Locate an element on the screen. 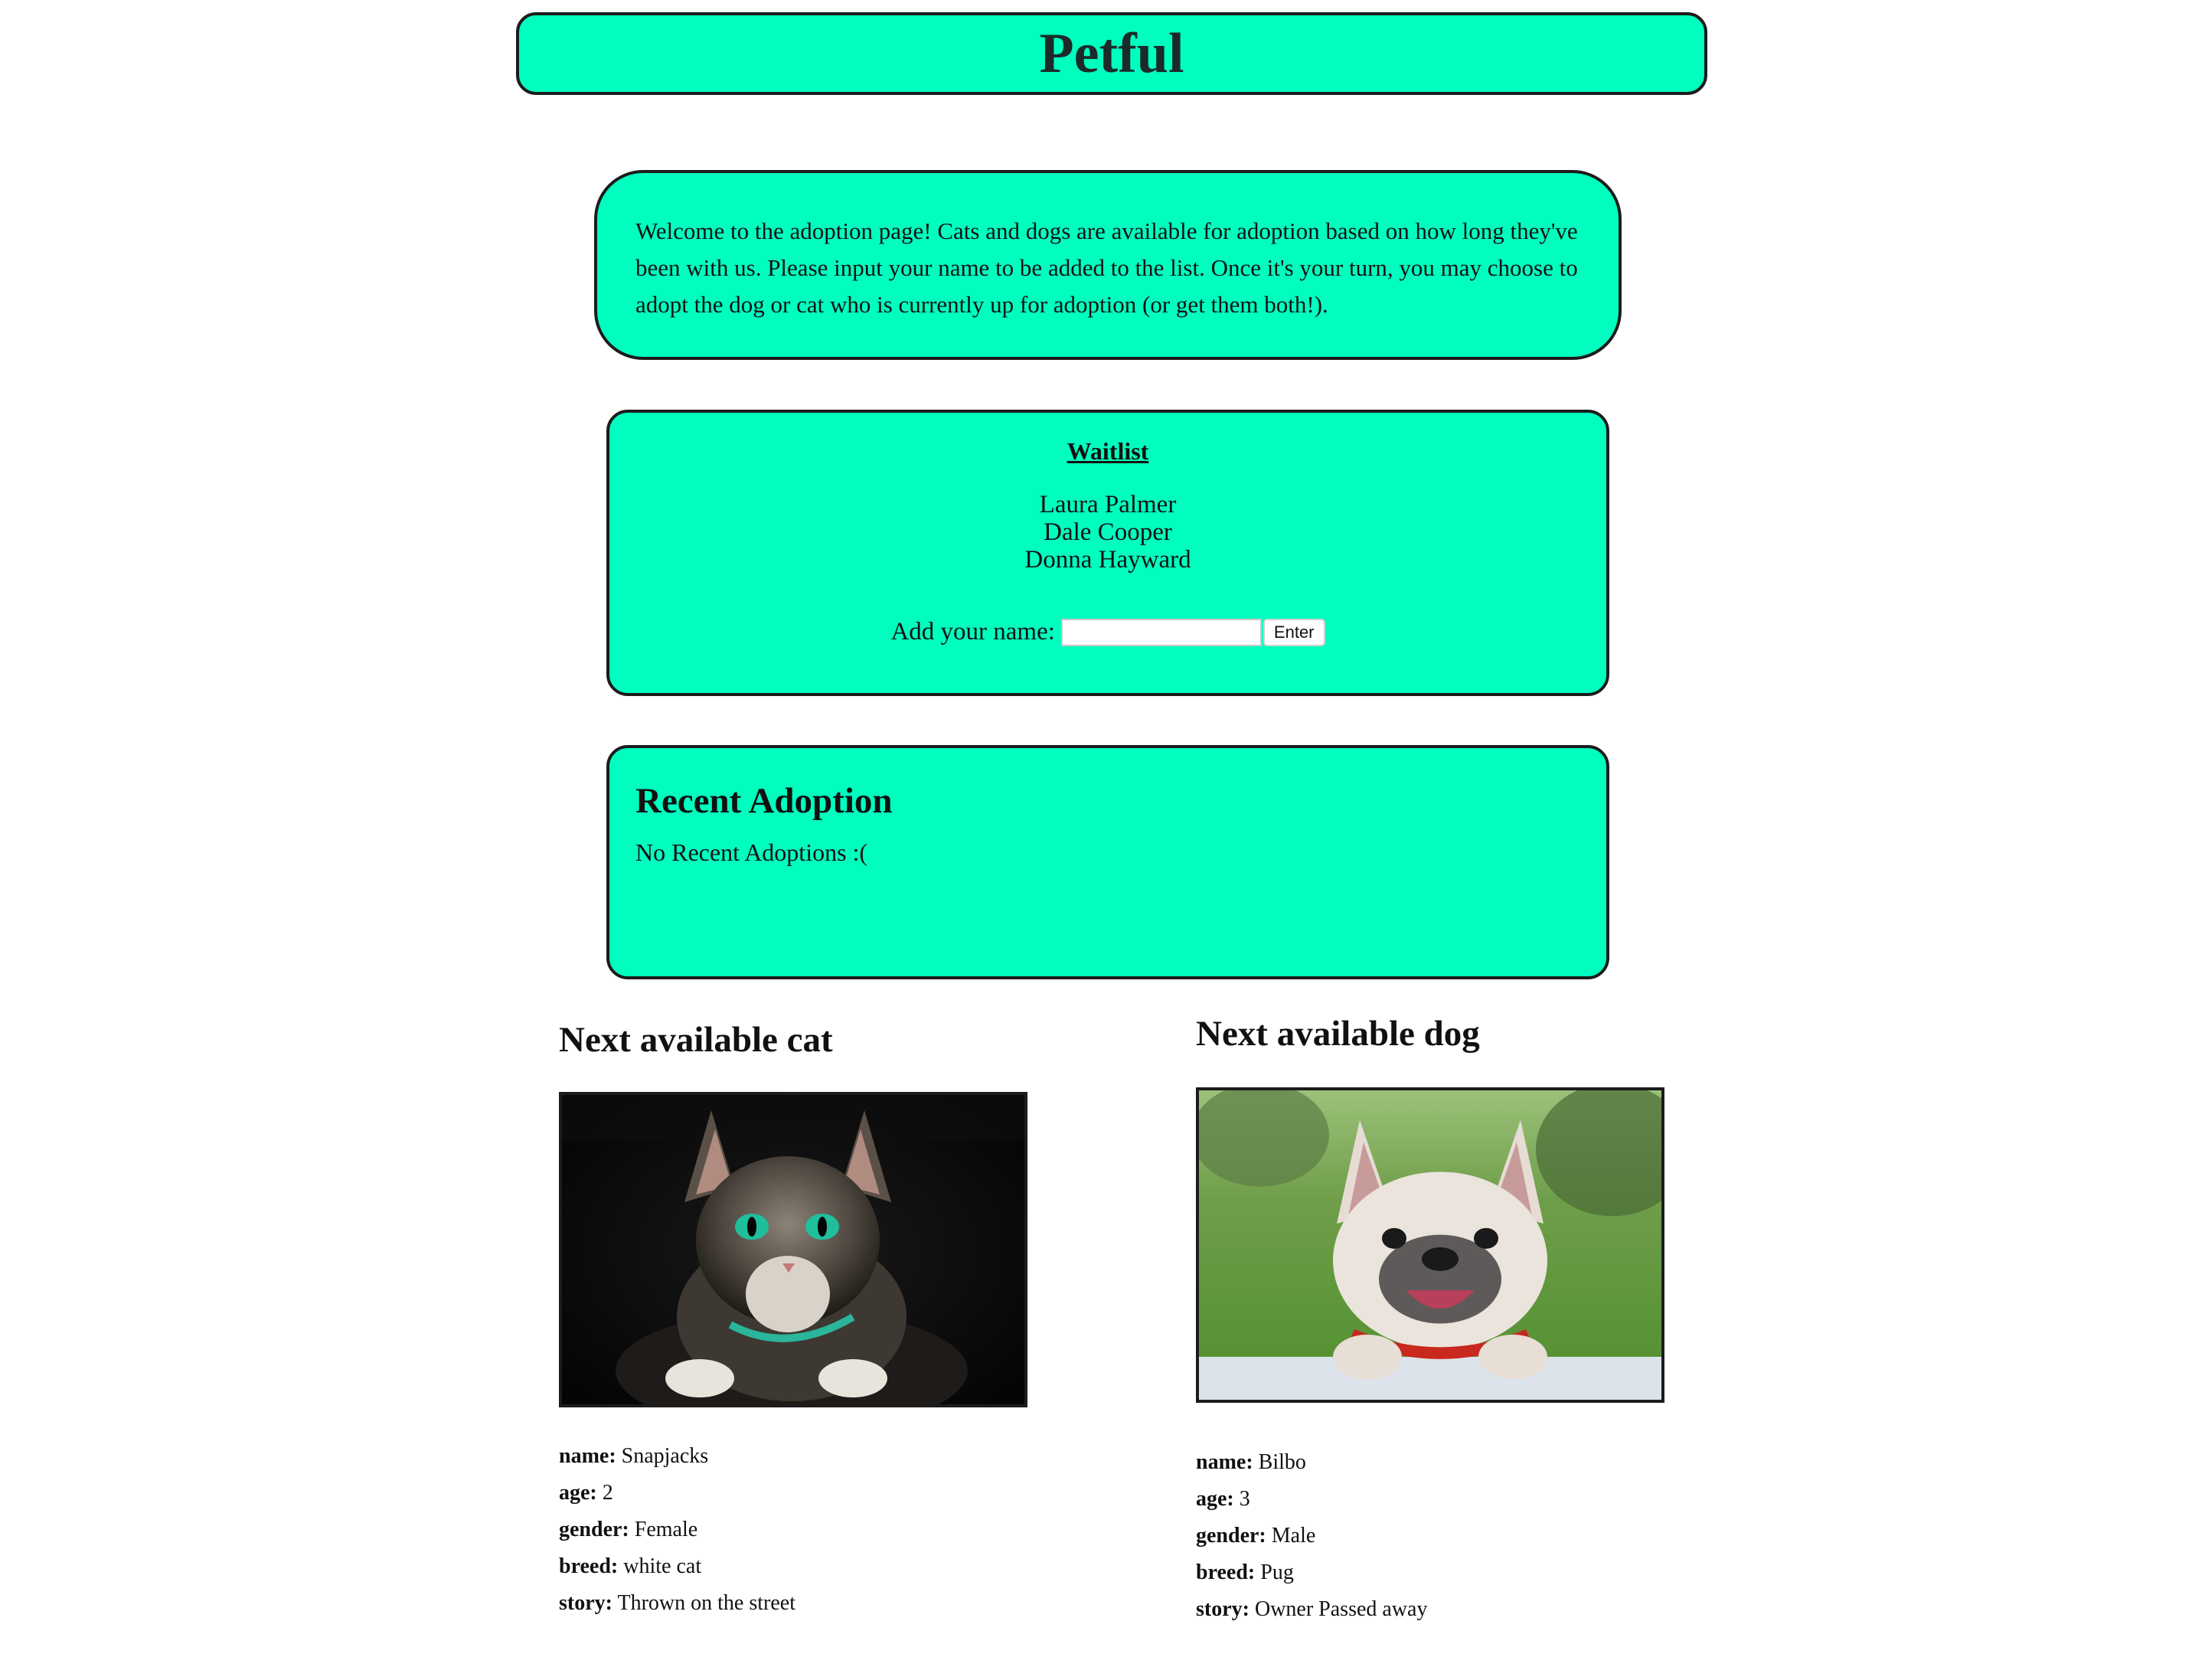  cat-story: Thrown on the street is located at coordinates (706, 1603).